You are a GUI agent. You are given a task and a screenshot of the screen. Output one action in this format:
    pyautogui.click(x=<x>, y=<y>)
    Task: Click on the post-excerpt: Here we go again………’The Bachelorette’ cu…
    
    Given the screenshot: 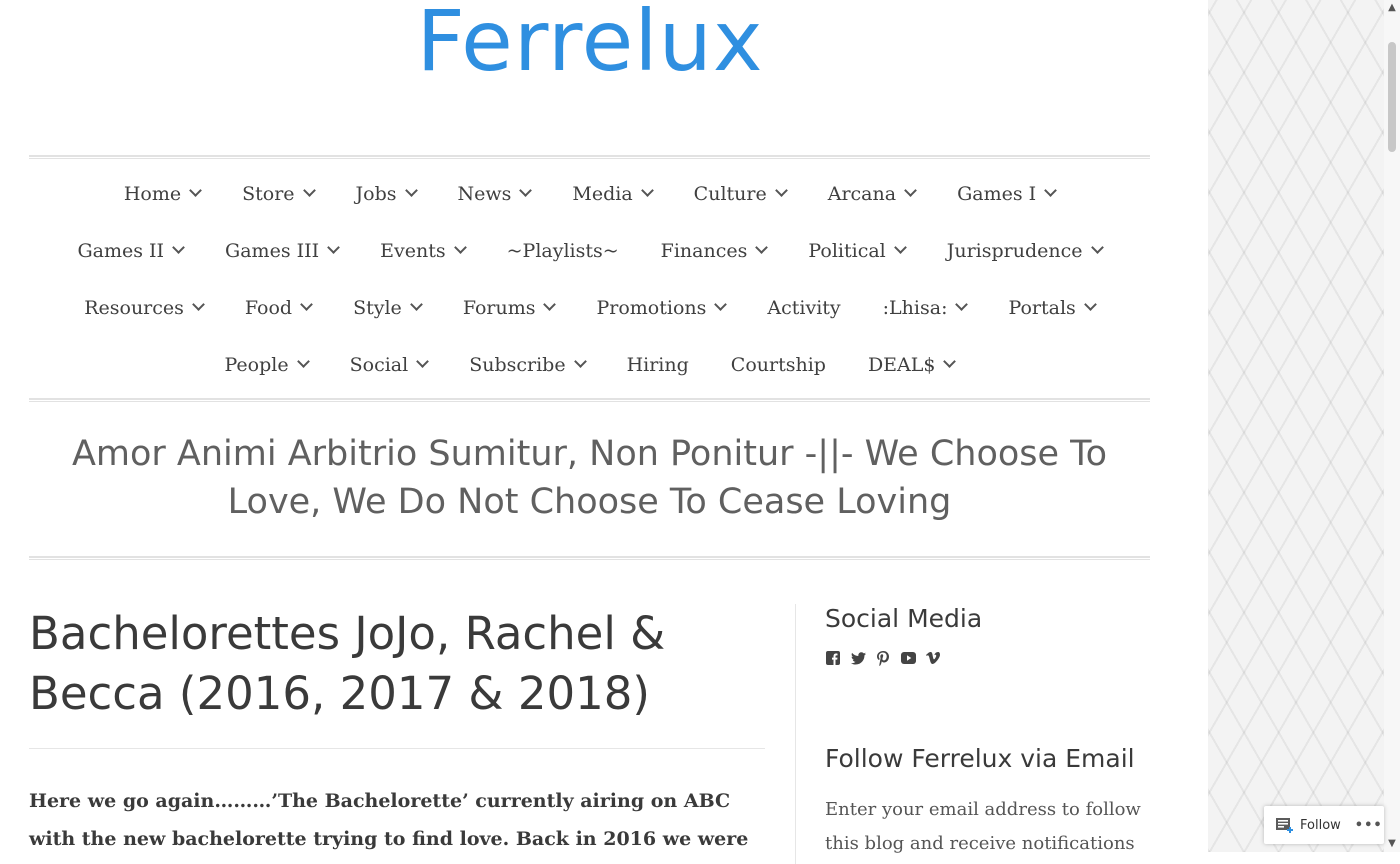 What is the action you would take?
    pyautogui.click(x=389, y=820)
    